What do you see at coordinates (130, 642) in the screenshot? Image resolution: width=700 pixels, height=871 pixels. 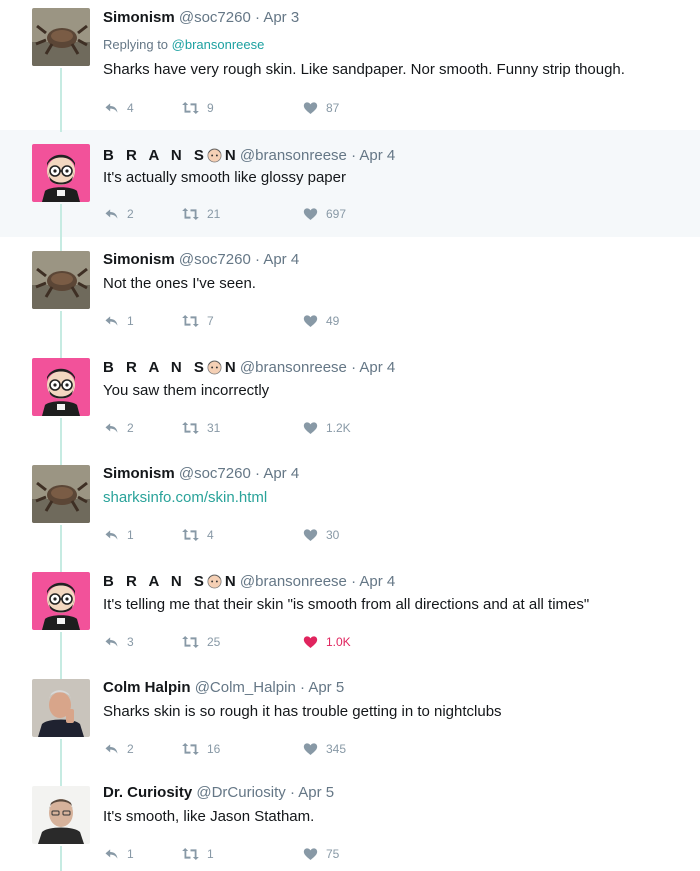 I see `reply-count: 3` at bounding box center [130, 642].